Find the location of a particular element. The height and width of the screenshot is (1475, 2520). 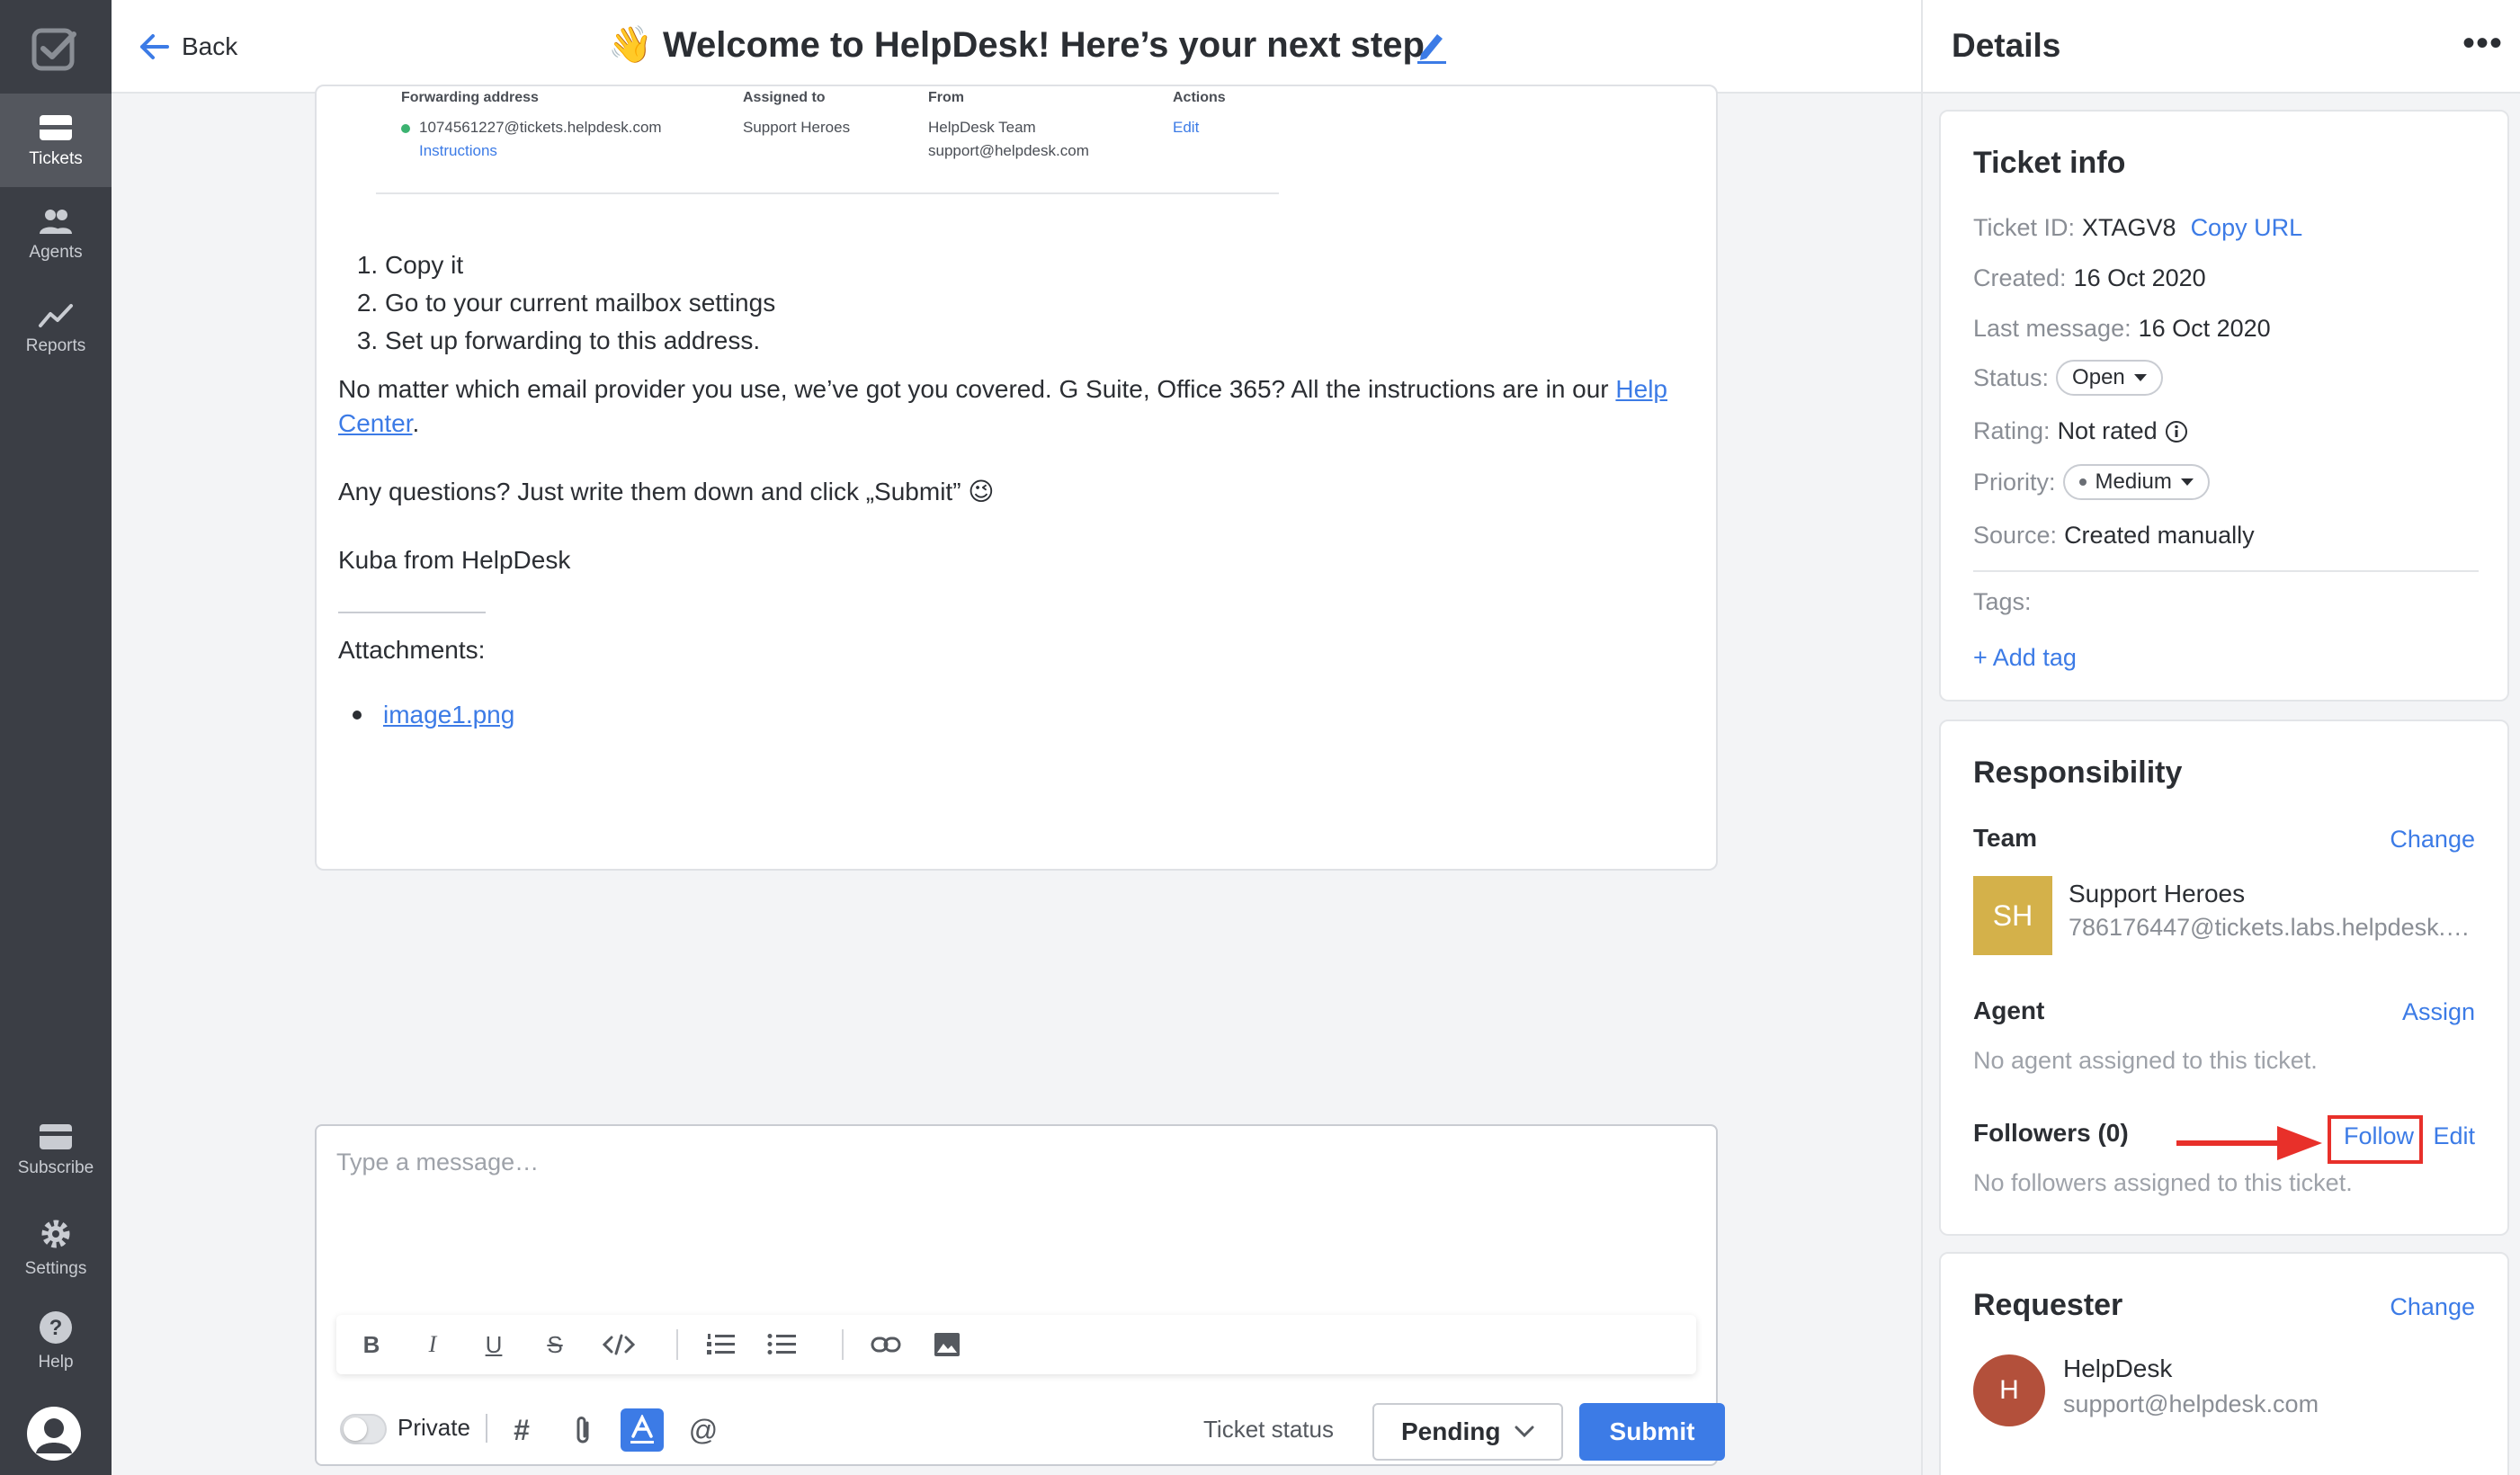

numbered-list-icon is located at coordinates (721, 1344).